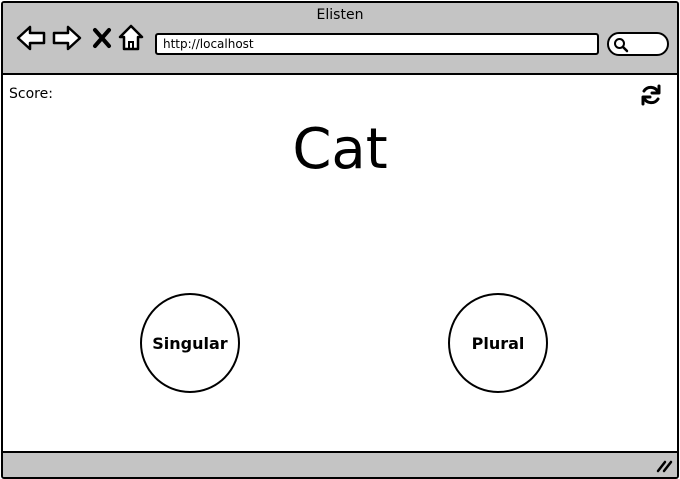 This screenshot has width=680, height=479. I want to click on address-bar: http://localhost, so click(377, 44).